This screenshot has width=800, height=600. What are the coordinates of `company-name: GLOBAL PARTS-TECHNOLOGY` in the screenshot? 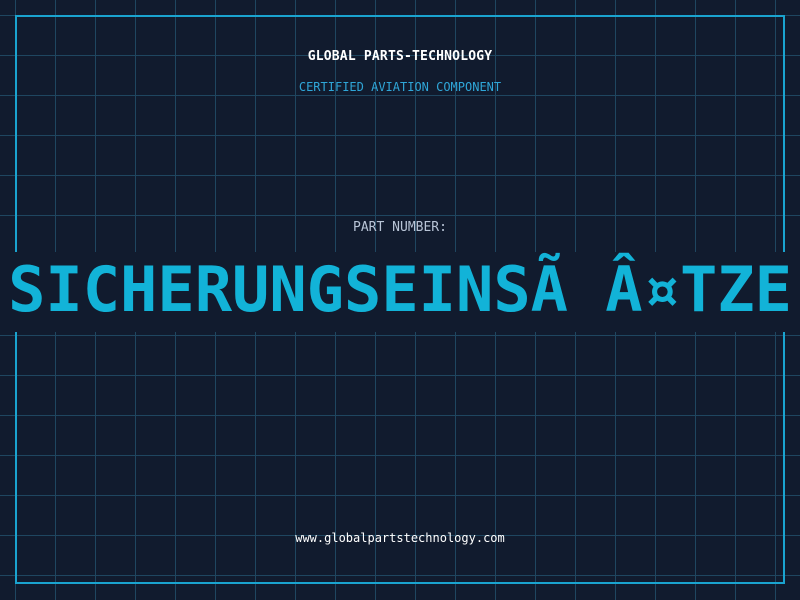 It's located at (400, 56).